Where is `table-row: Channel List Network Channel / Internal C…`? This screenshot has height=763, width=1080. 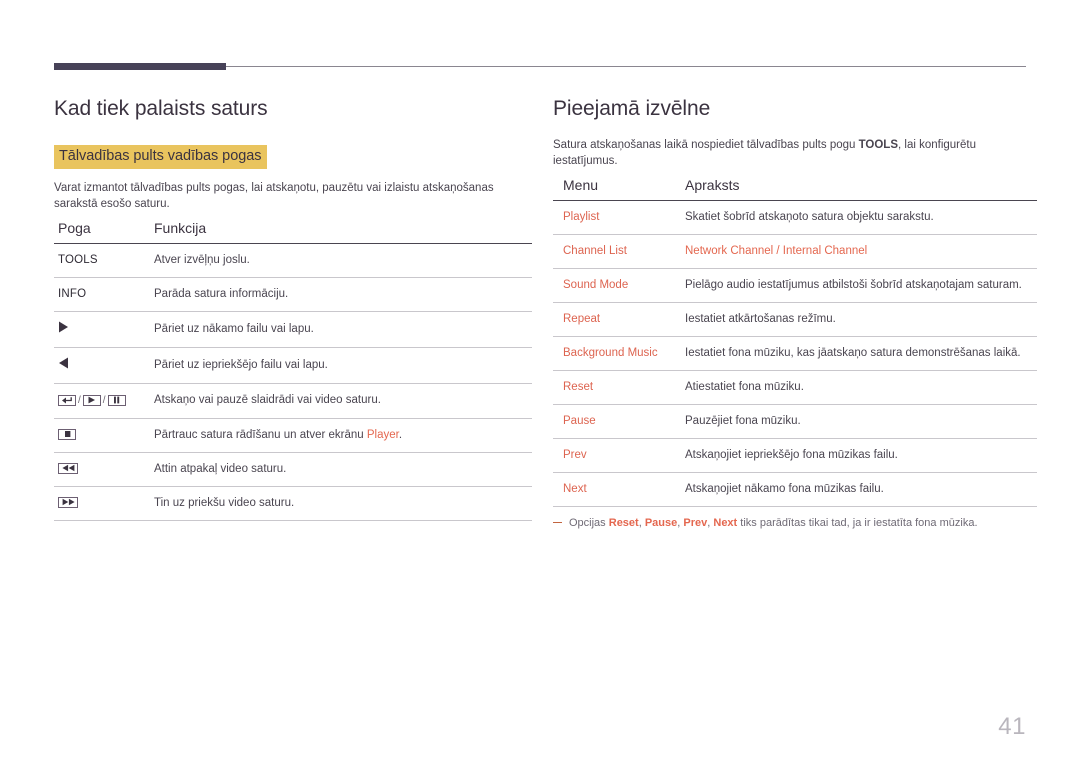
table-row: Channel List Network Channel / Internal C… is located at coordinates (795, 251).